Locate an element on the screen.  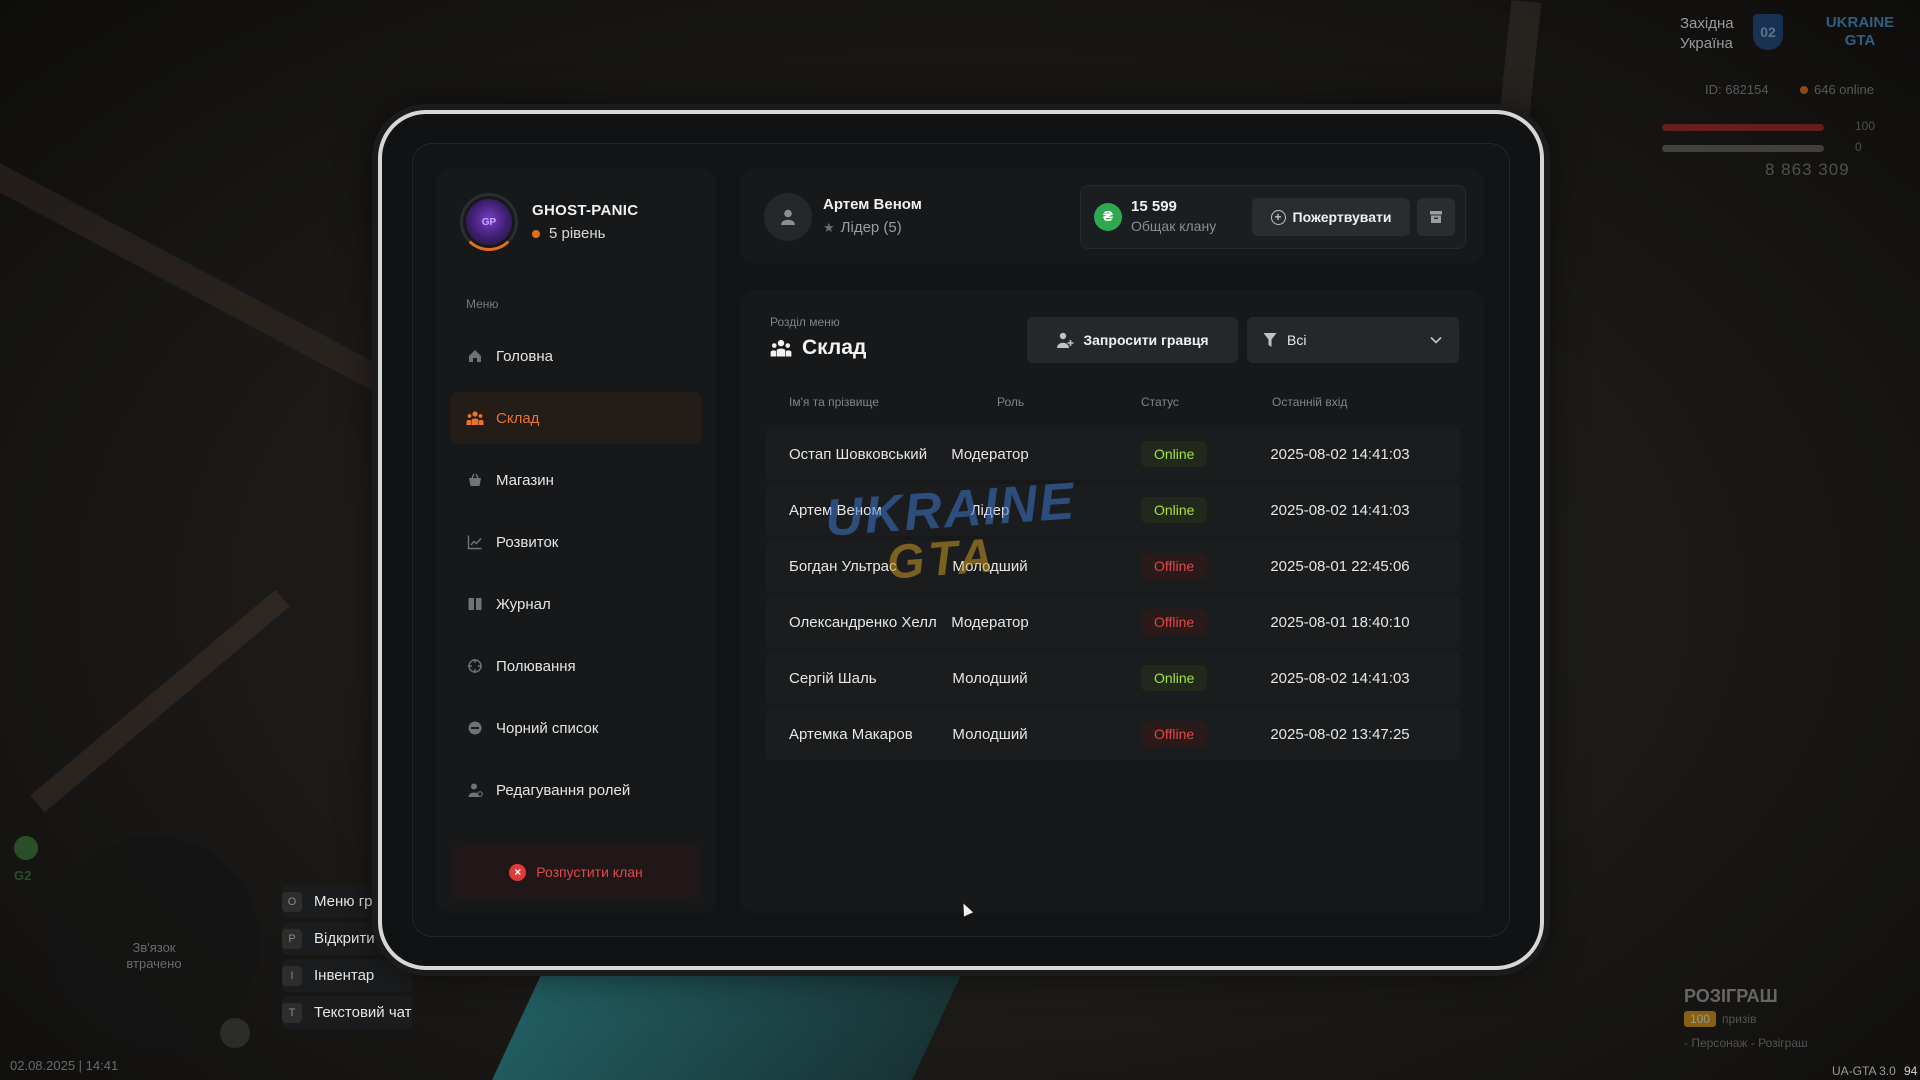
background-floor is located at coordinates (730, 1020).